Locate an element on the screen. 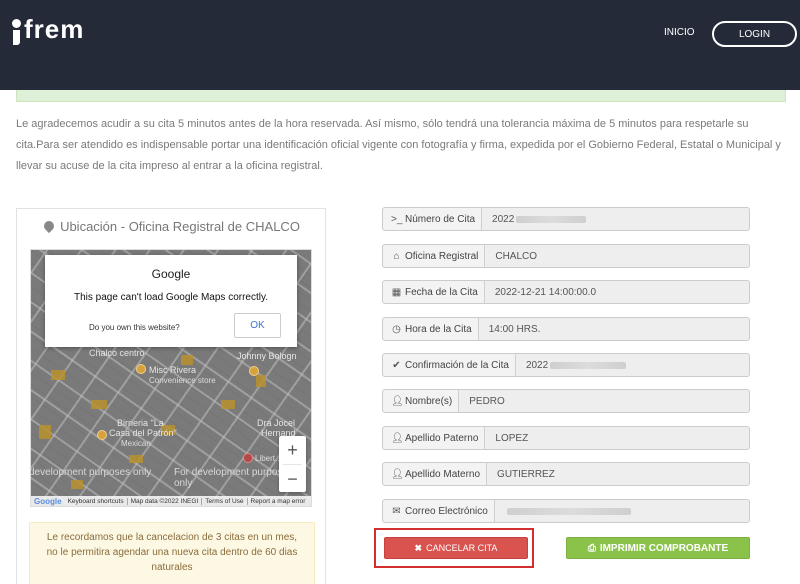 The image size is (800, 584). google-logo: Google is located at coordinates (48, 501).